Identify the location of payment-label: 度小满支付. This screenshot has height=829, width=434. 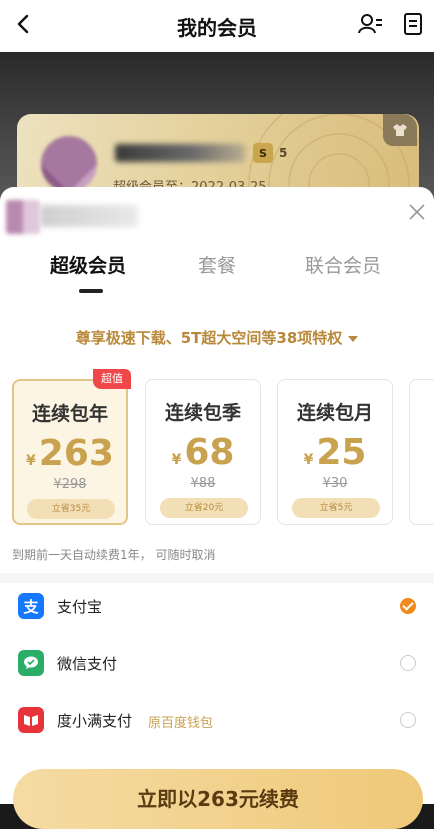
(95, 721).